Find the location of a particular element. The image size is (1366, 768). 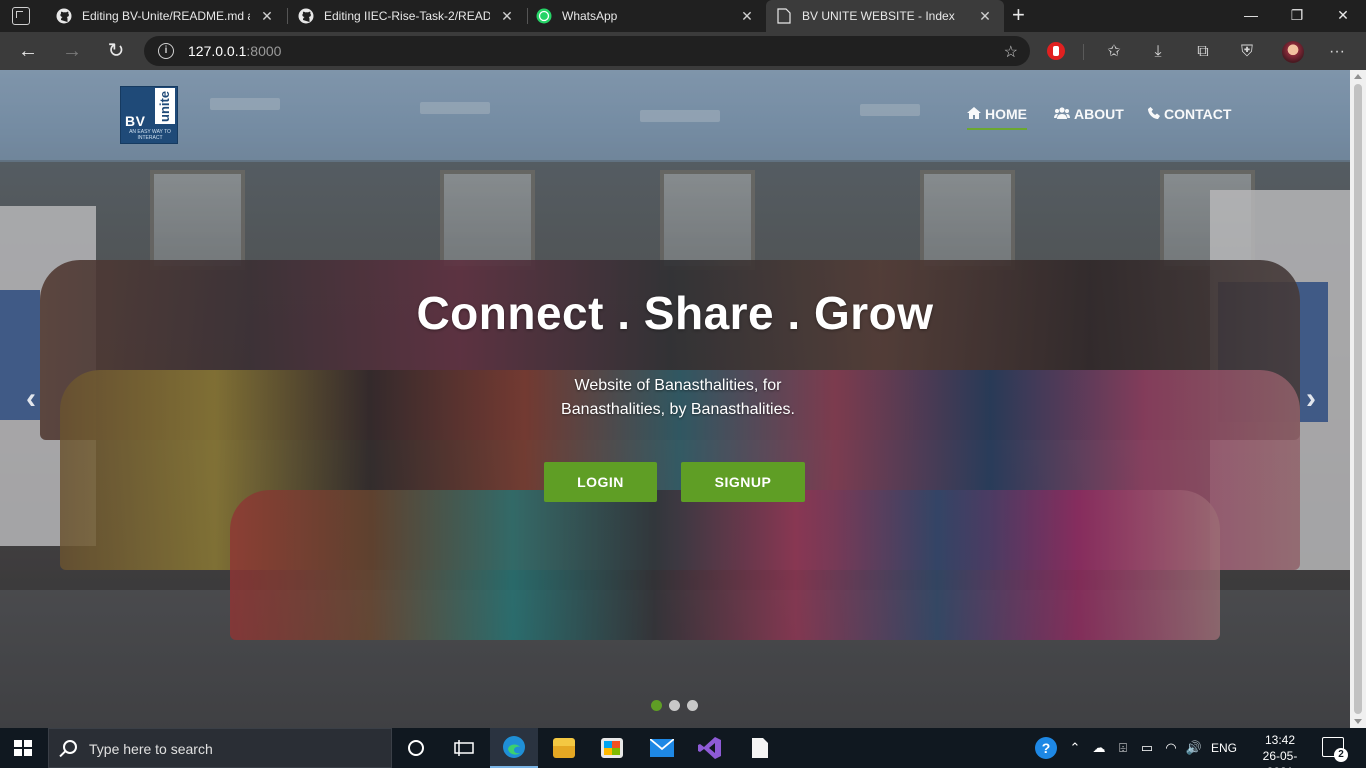

scroll-up-icon is located at coordinates (1358, 76).